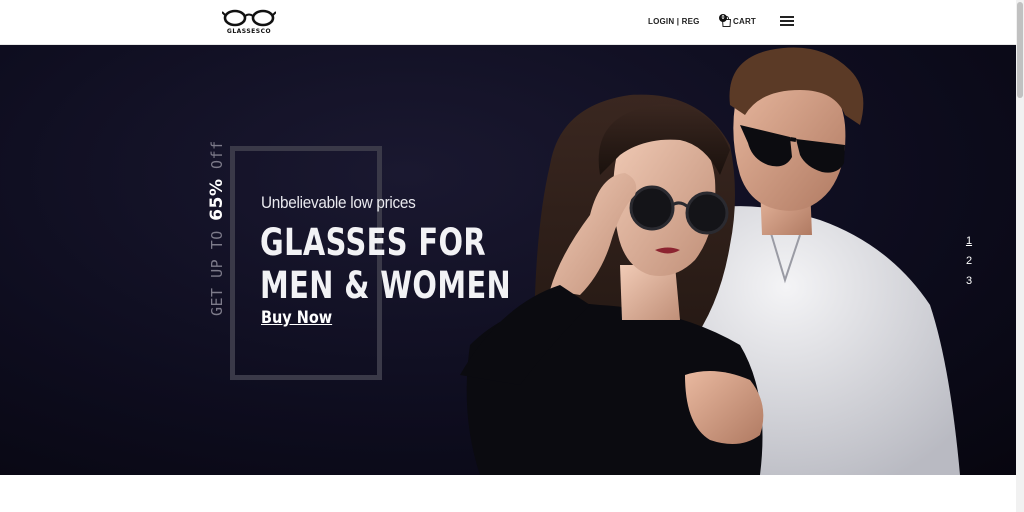 The image size is (1024, 512). Describe the element at coordinates (787, 22) in the screenshot. I see `hamburger-icon` at that location.